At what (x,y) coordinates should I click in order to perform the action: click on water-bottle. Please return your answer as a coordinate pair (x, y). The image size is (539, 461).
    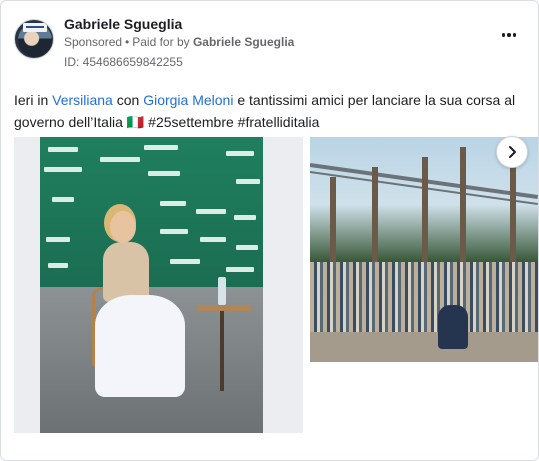
    Looking at the image, I should click on (222, 291).